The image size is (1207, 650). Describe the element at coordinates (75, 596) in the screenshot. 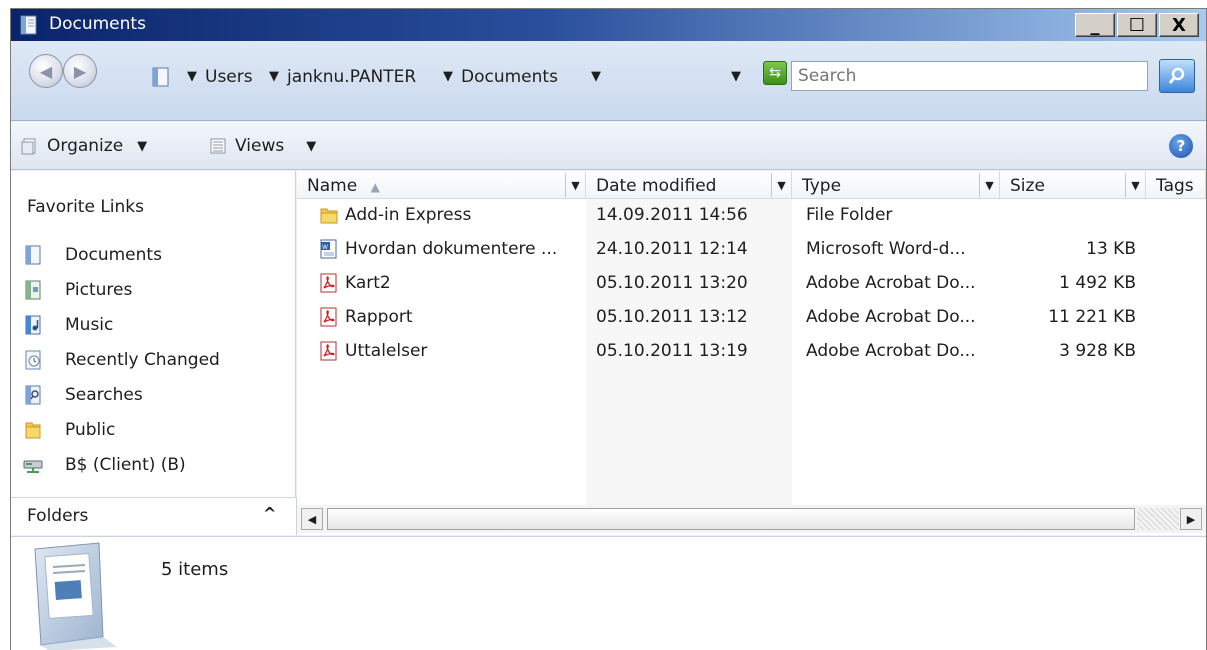

I see `documents-folder-icon` at that location.